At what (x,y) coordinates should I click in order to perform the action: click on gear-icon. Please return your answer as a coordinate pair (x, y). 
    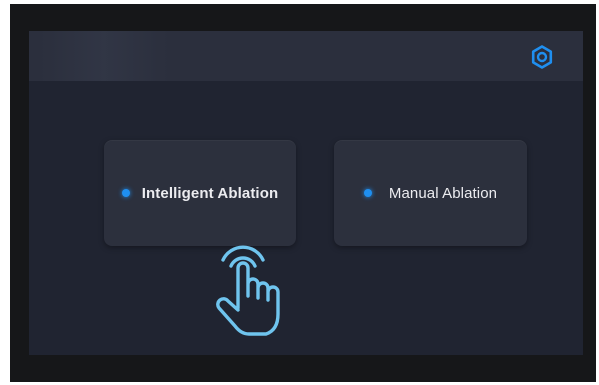
    Looking at the image, I should click on (542, 57).